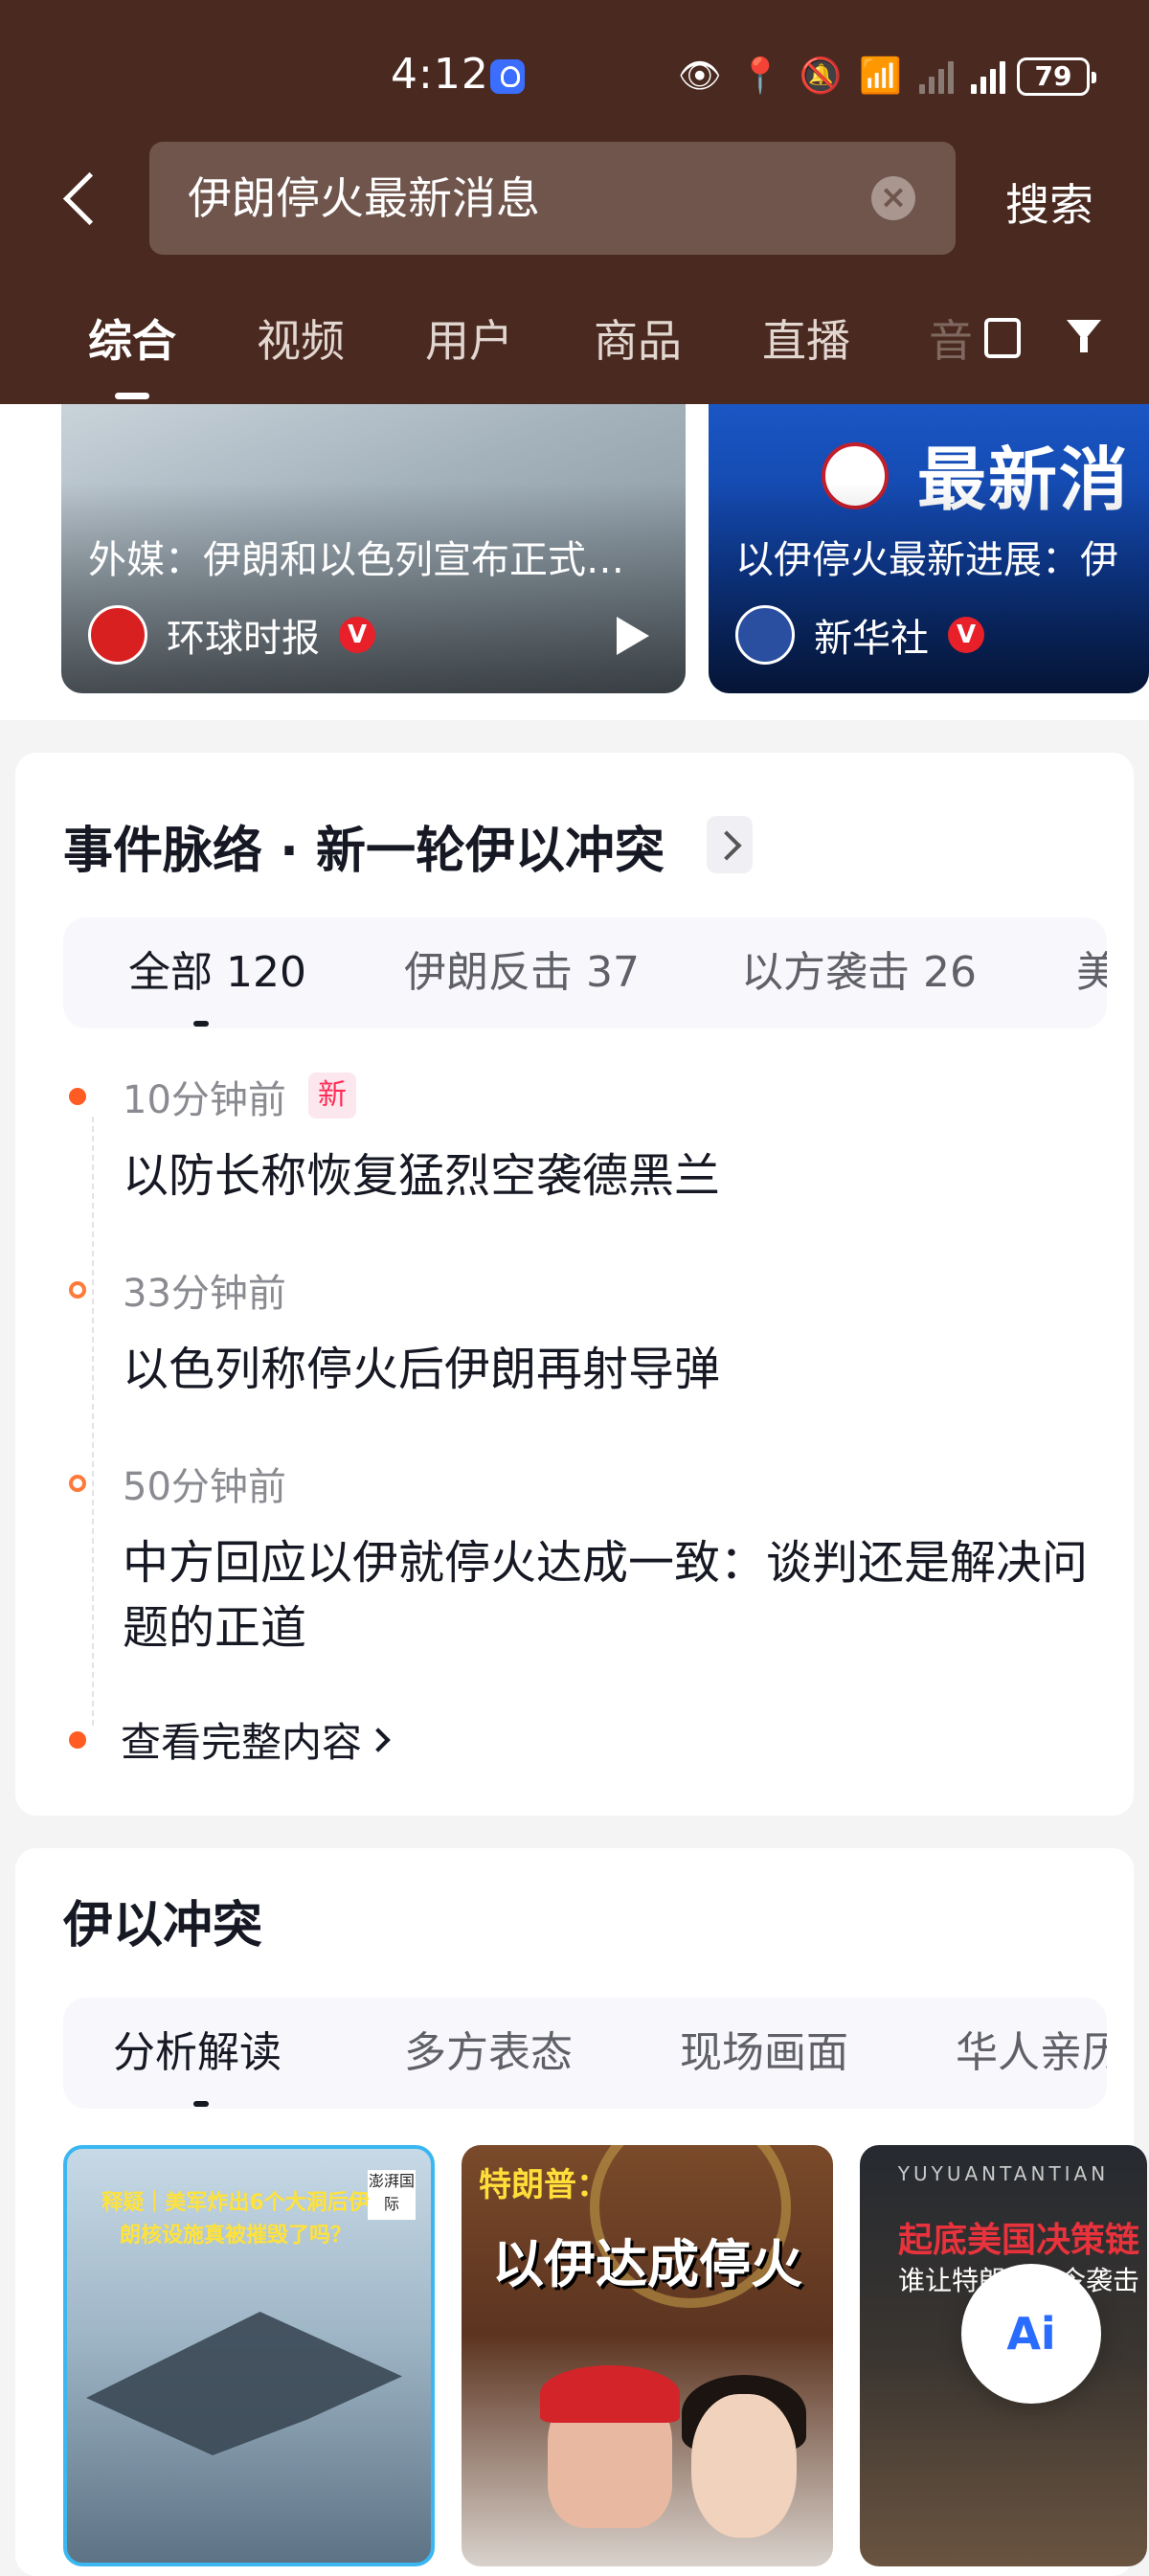 This screenshot has width=1149, height=2576. What do you see at coordinates (552, 198) in the screenshot?
I see `search-input: 伊朗停火最新消息 ×` at bounding box center [552, 198].